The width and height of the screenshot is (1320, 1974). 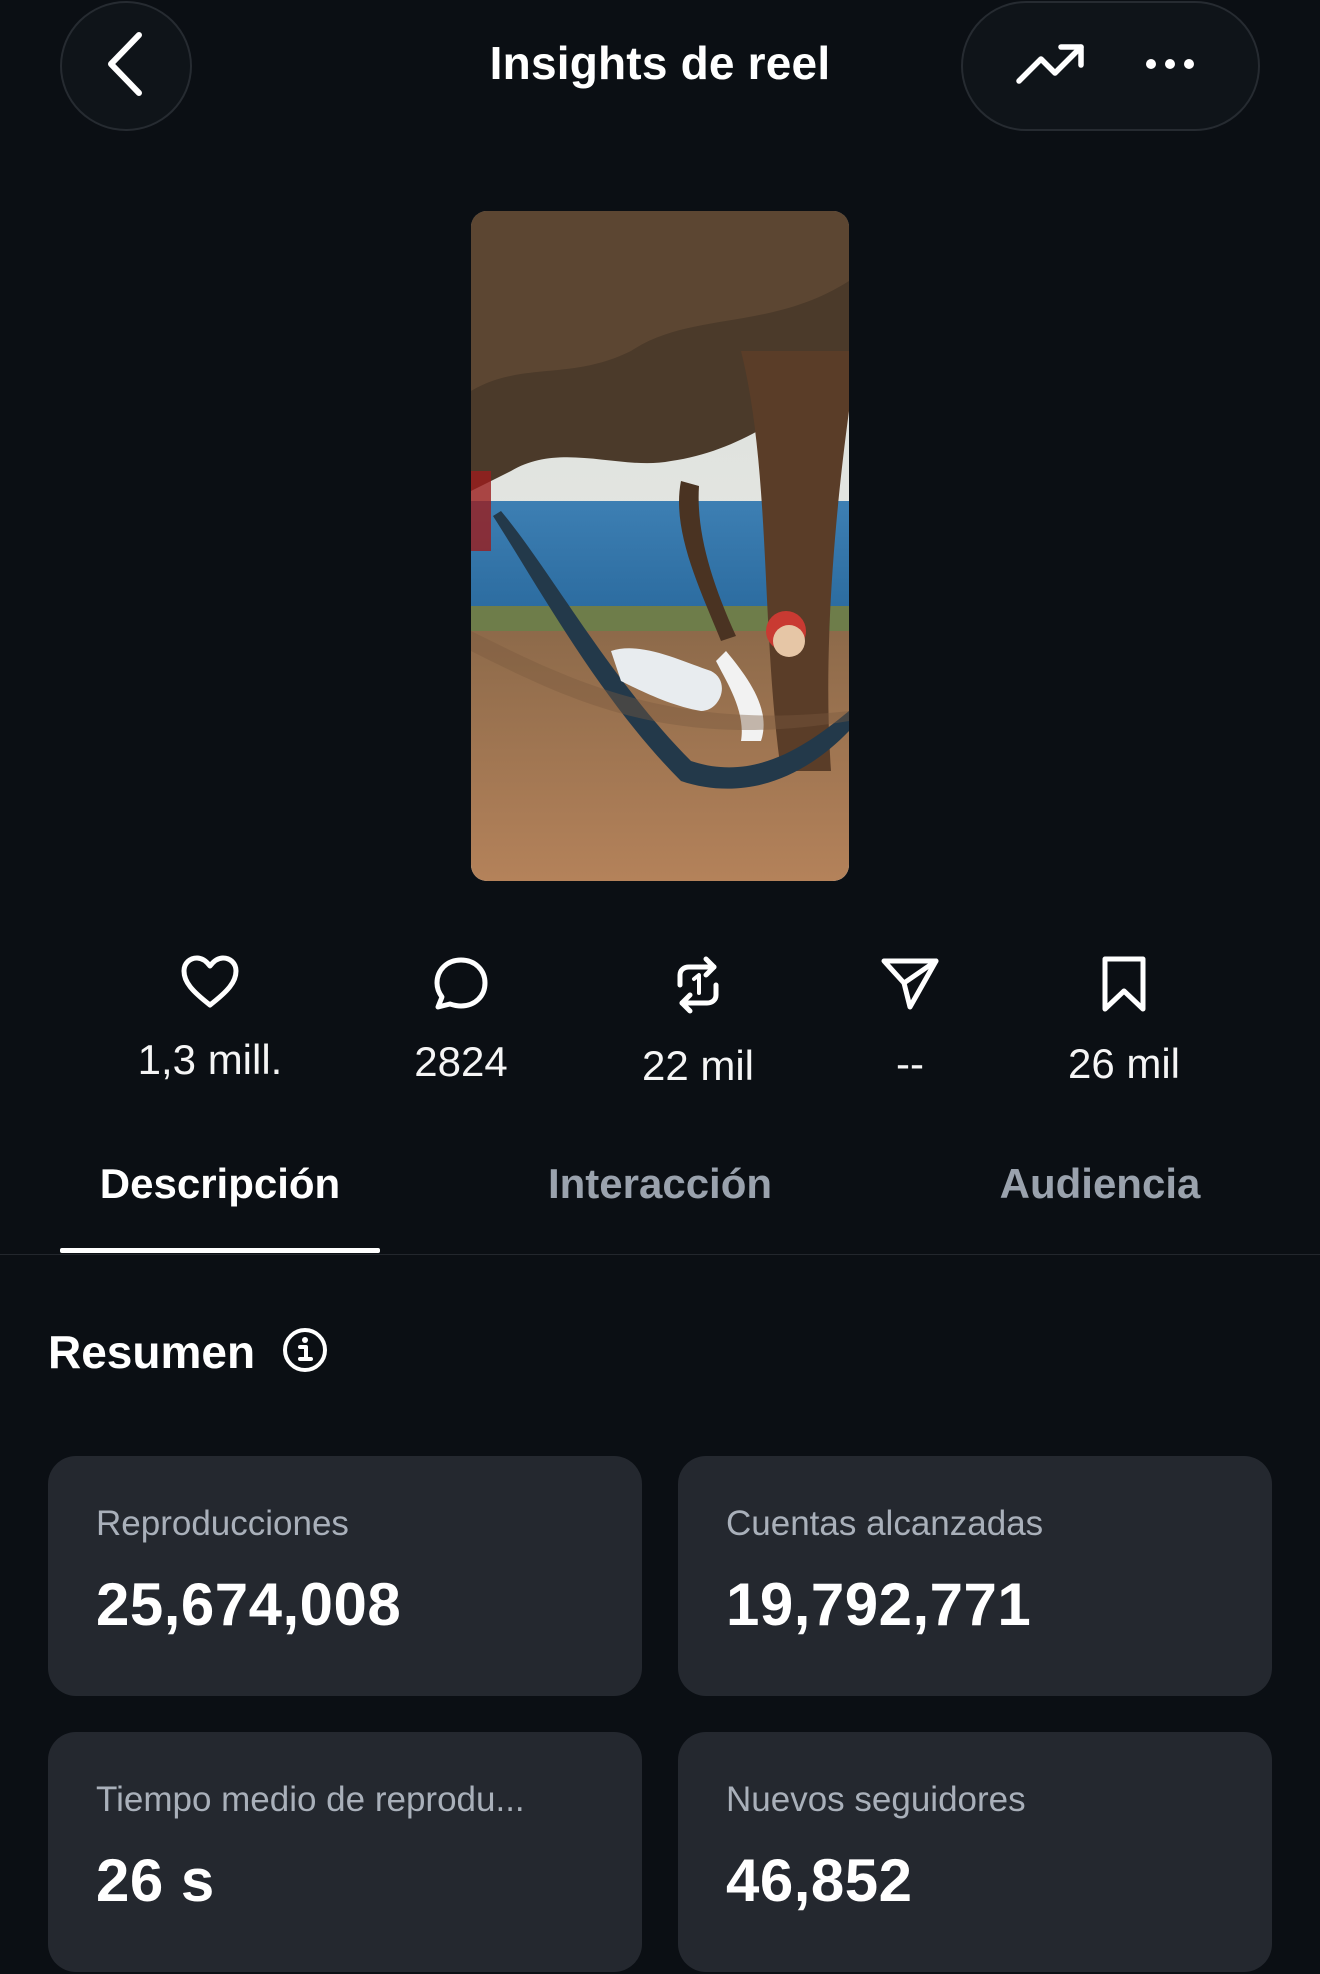 I want to click on metric-label: Cuentas alcanzadas, so click(x=885, y=1523).